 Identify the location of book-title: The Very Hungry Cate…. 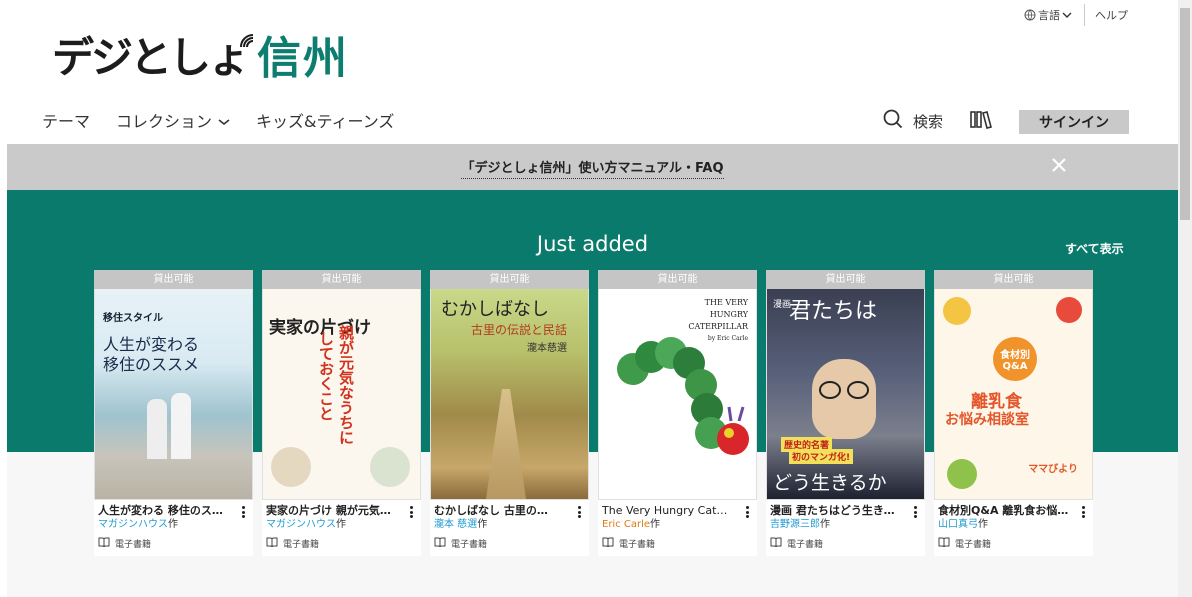
(668, 510).